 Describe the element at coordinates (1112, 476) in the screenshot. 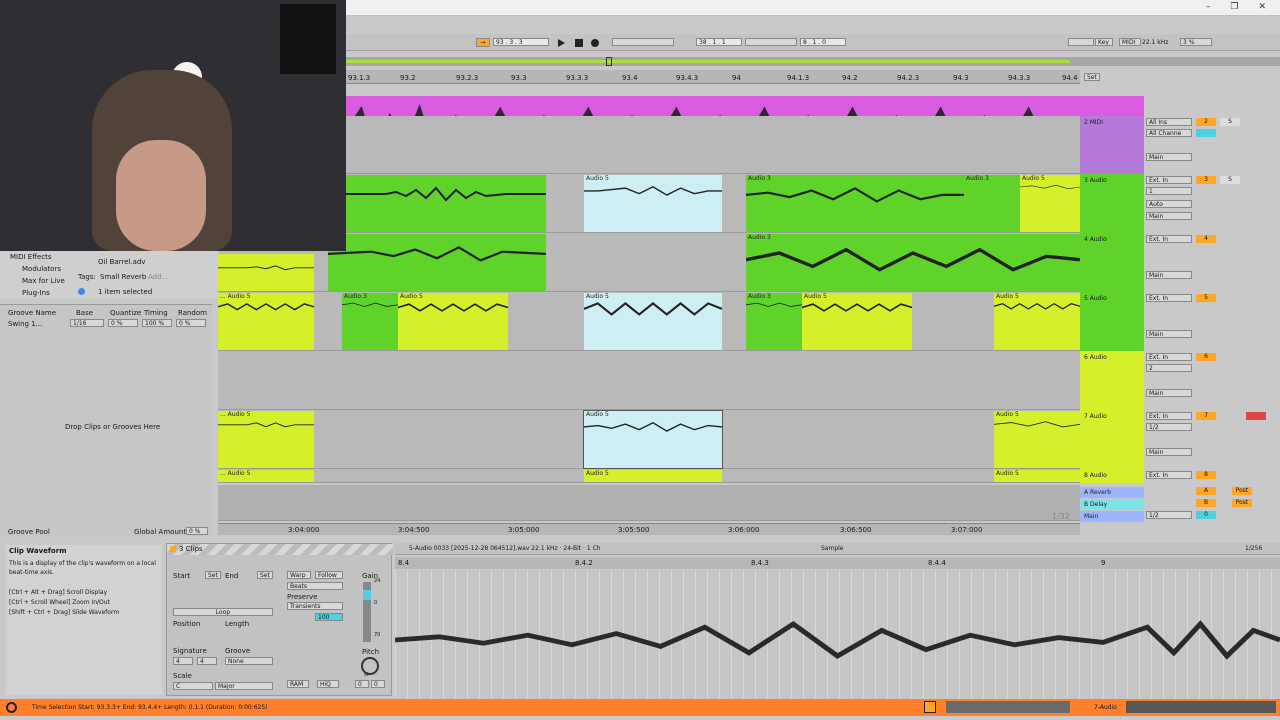

I see `track-header-8: 8 Audio` at that location.